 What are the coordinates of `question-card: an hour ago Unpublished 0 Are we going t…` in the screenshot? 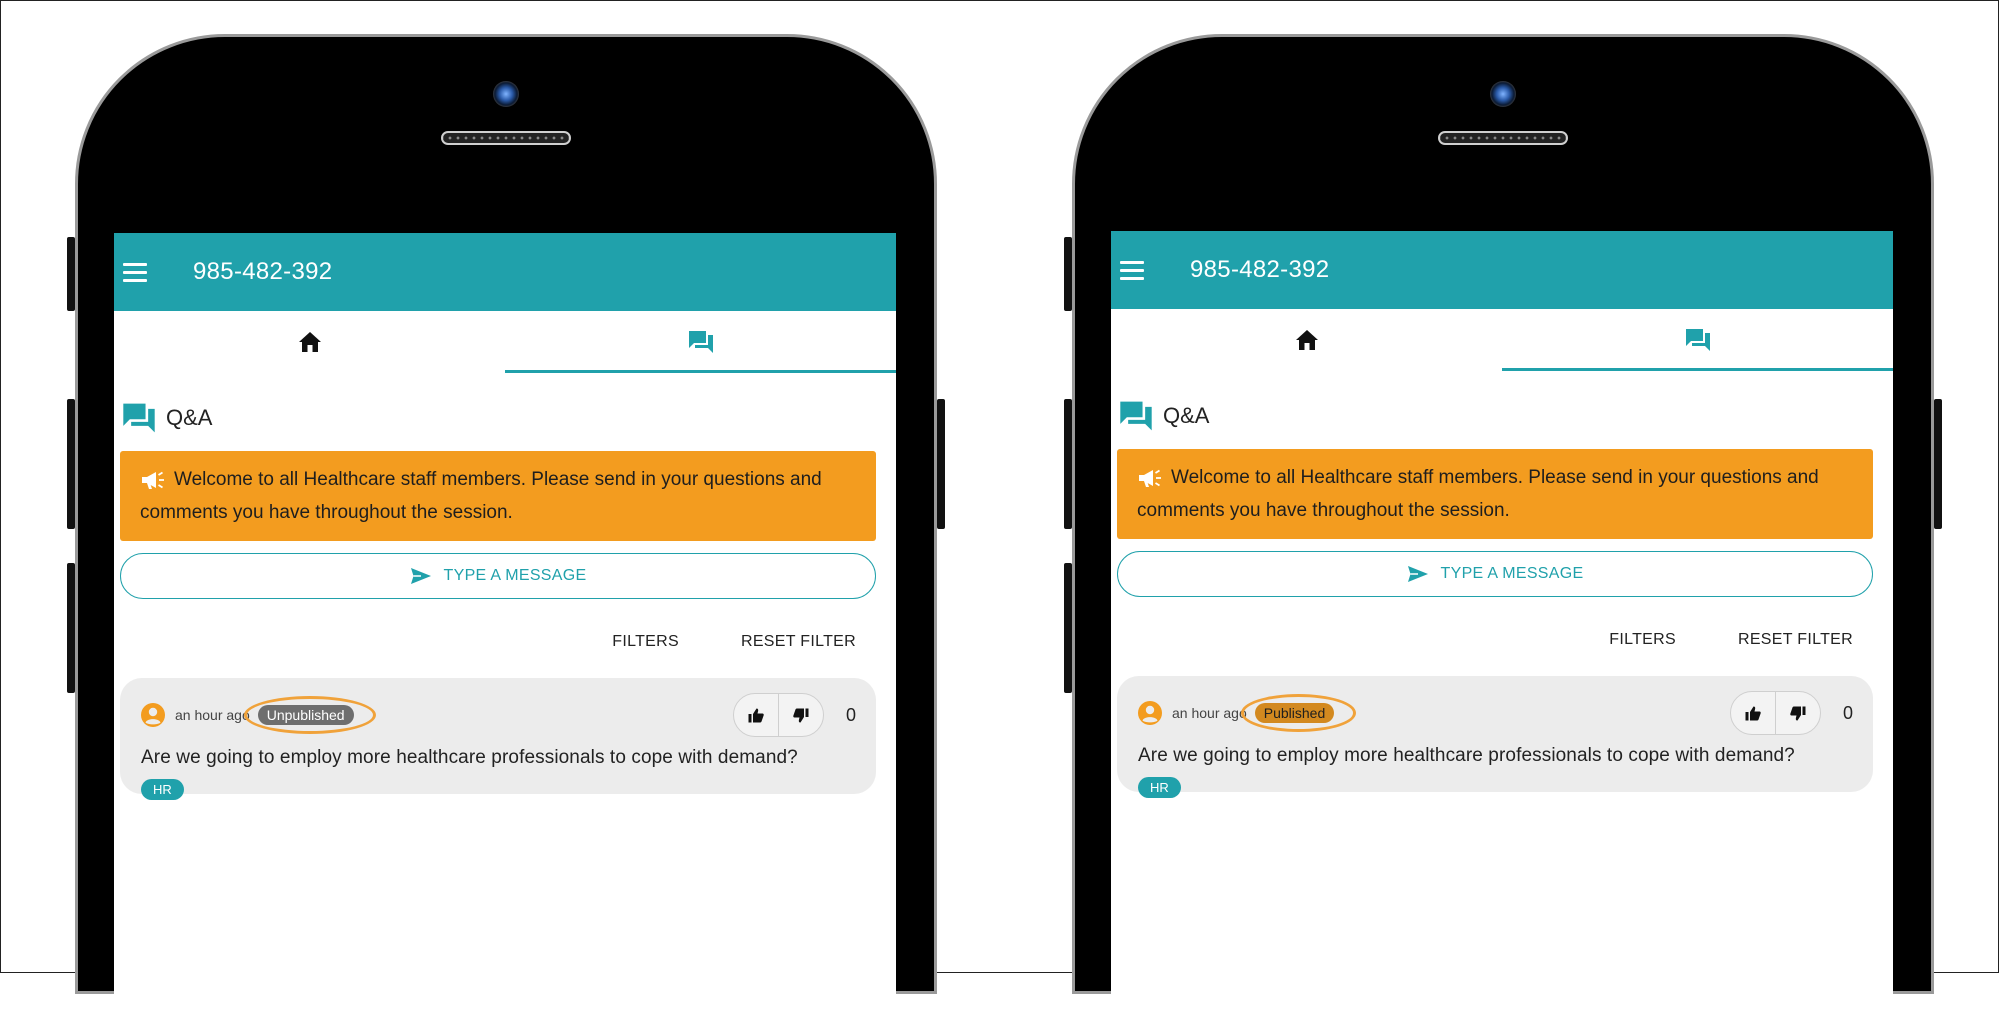 It's located at (498, 739).